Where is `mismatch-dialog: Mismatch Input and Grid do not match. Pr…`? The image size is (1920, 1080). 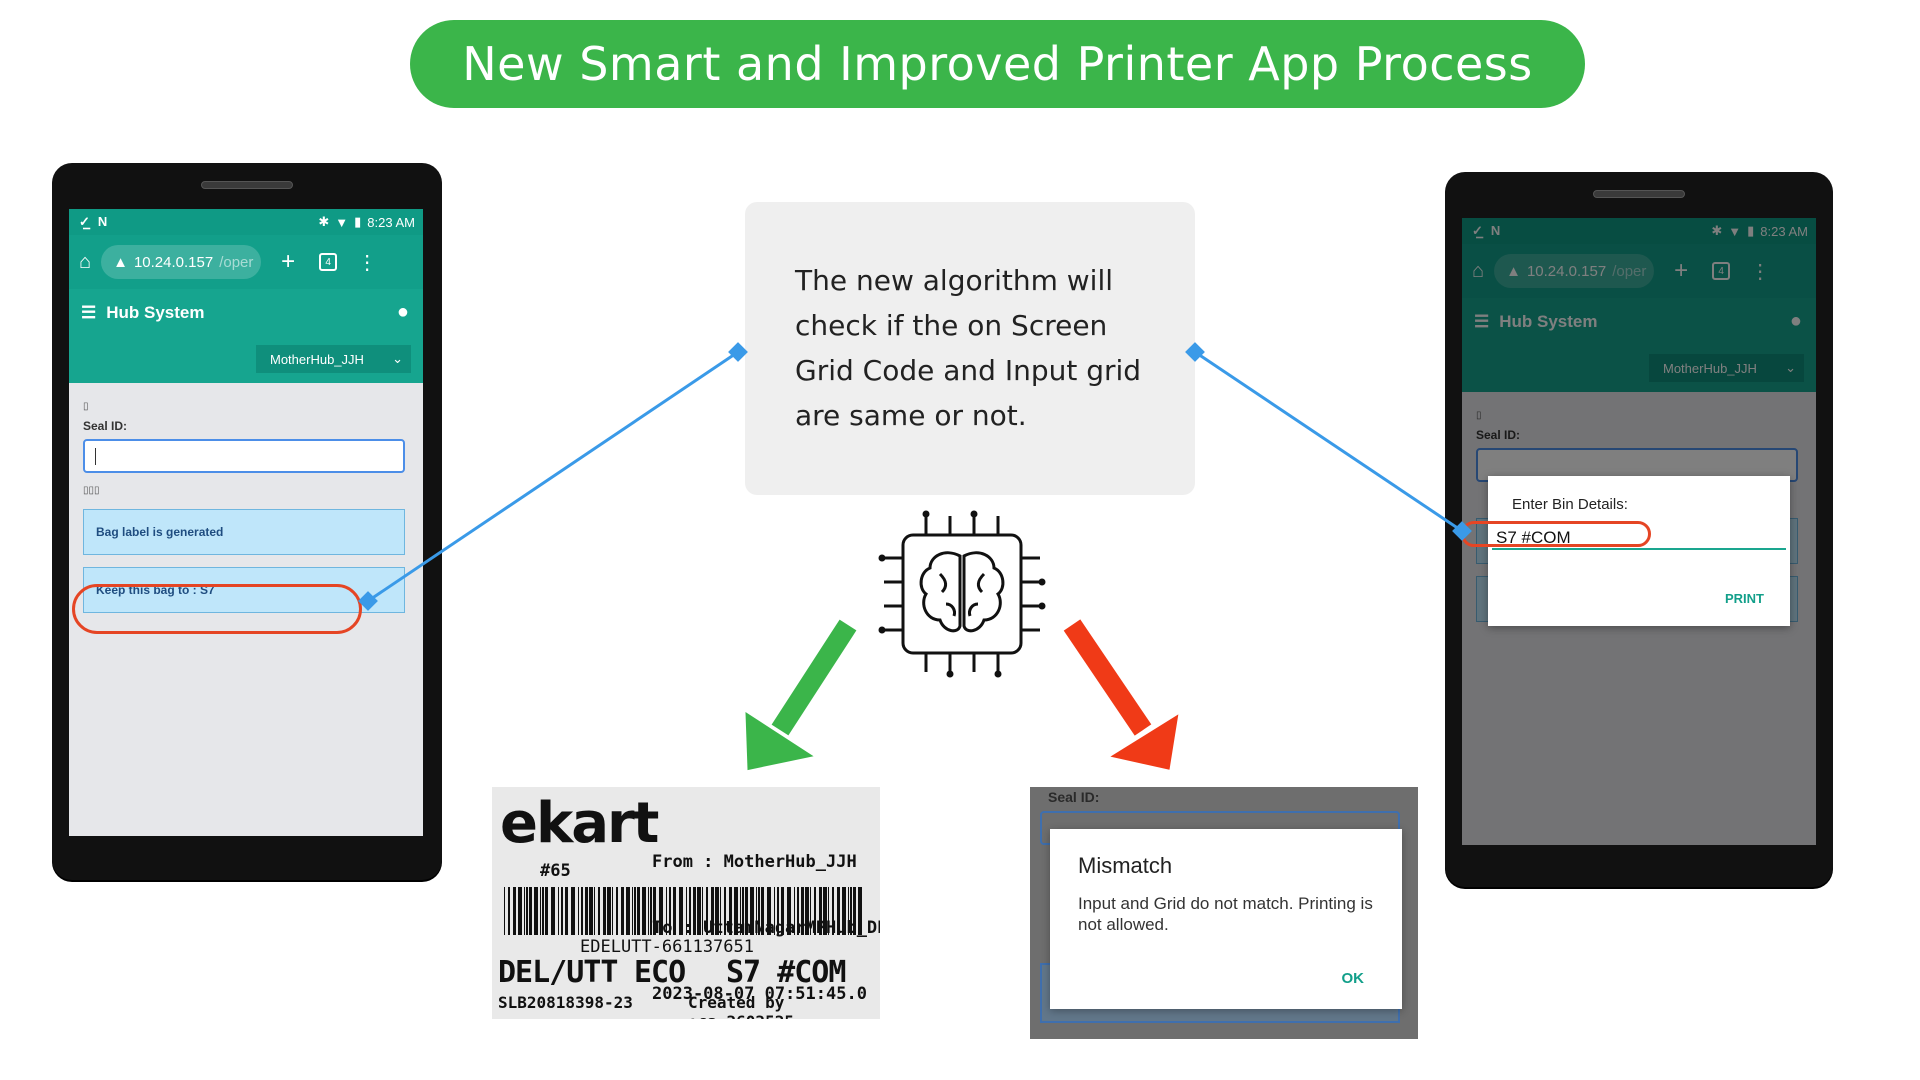 mismatch-dialog: Mismatch Input and Grid do not match. Pr… is located at coordinates (1226, 919).